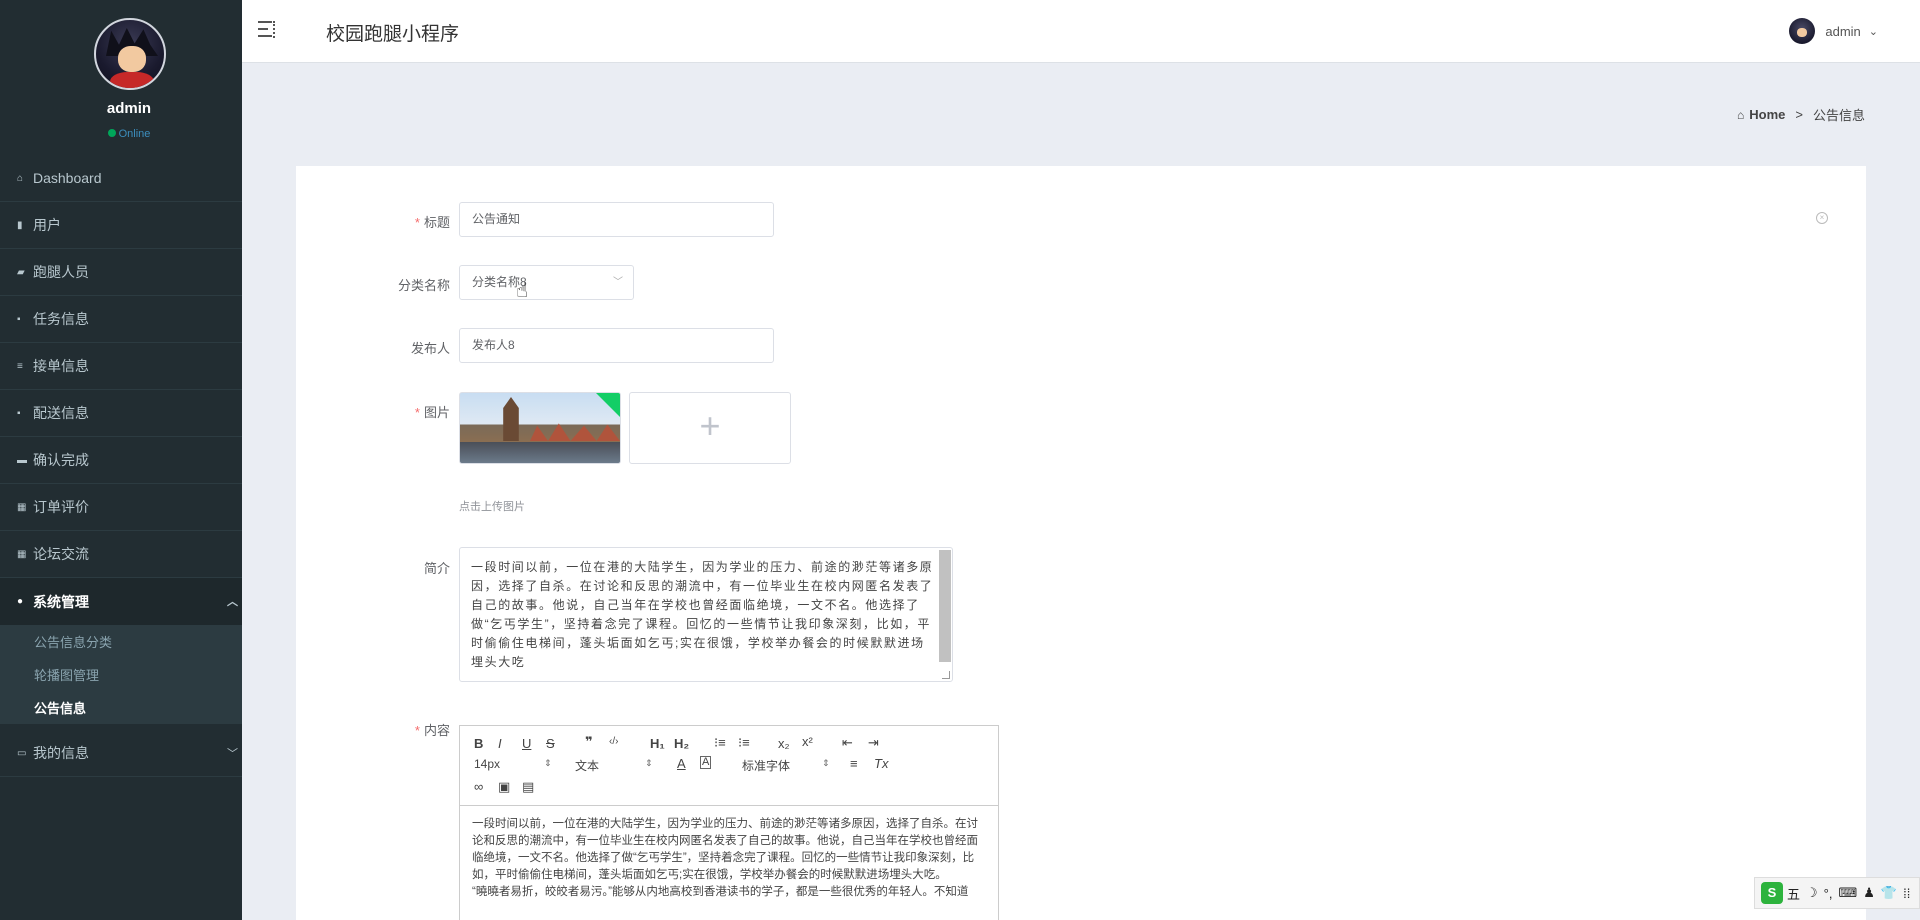 The height and width of the screenshot is (920, 1920). What do you see at coordinates (61, 554) in the screenshot?
I see `sidebar-item-label: 论坛交流` at bounding box center [61, 554].